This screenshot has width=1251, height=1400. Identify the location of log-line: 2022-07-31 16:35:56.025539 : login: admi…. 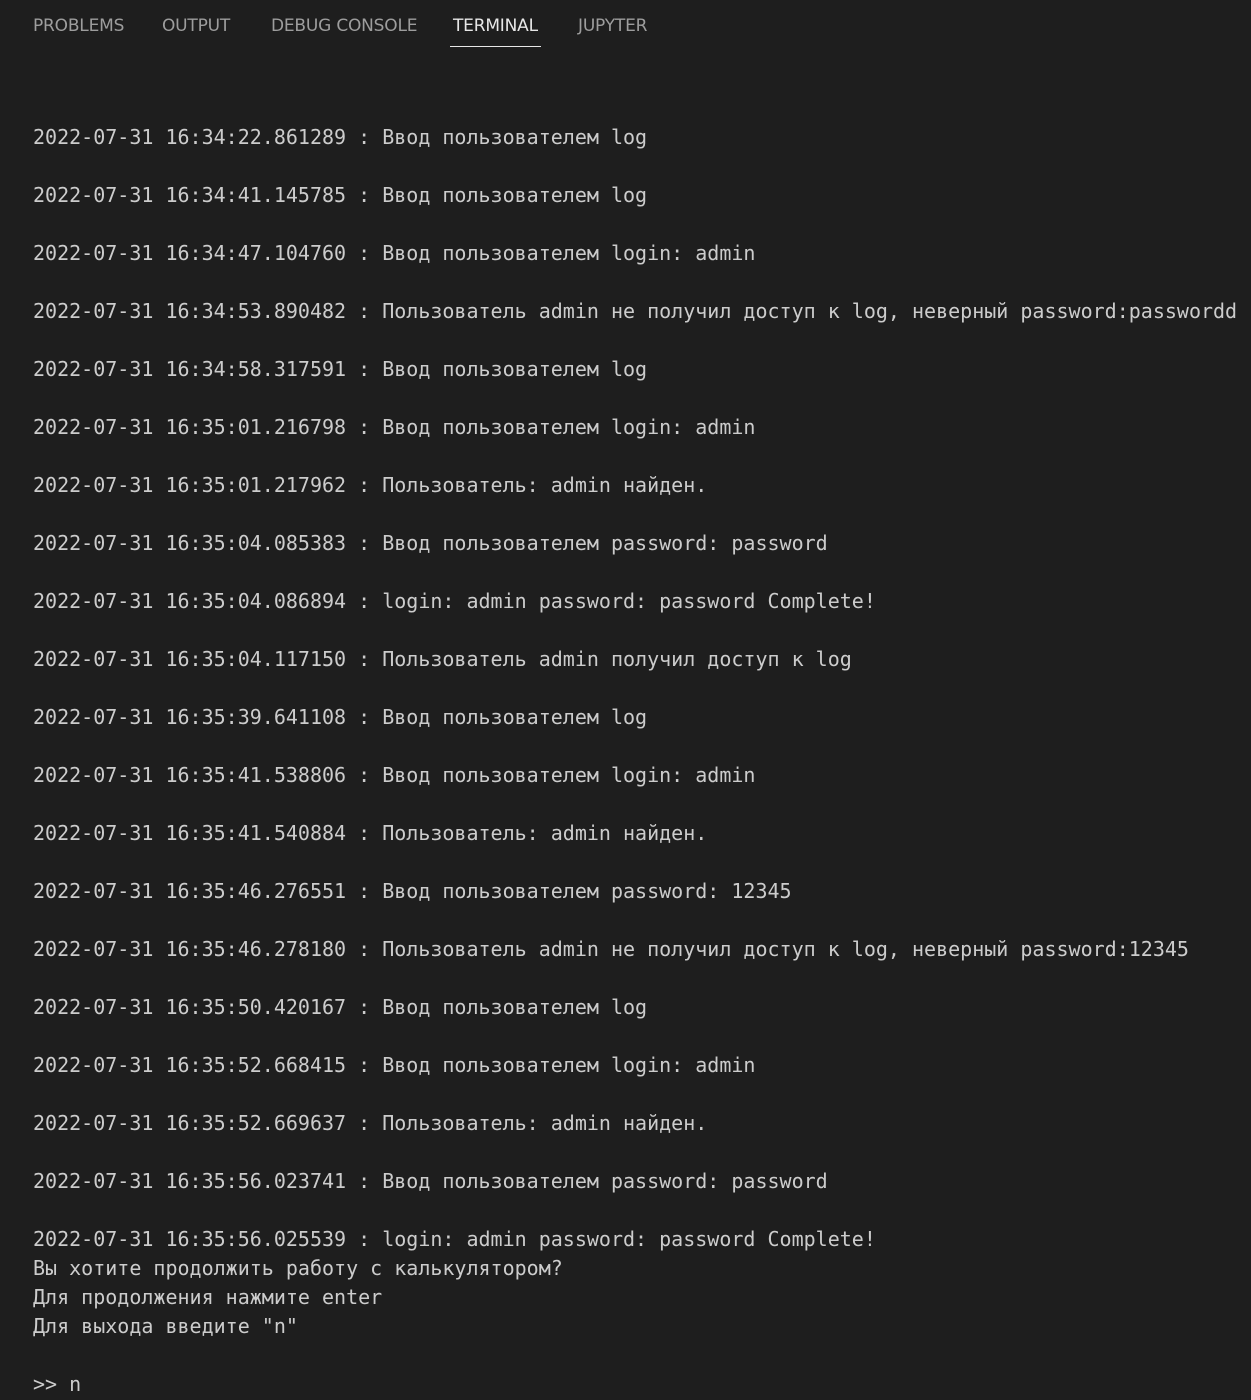
(454, 1239).